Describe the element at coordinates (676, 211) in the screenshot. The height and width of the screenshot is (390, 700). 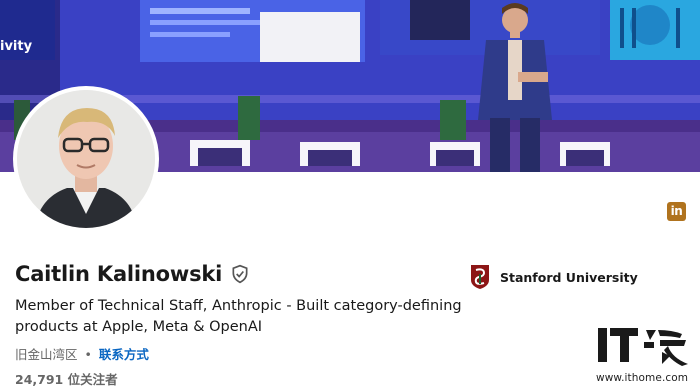
I see `linkedin-icon: in` at that location.